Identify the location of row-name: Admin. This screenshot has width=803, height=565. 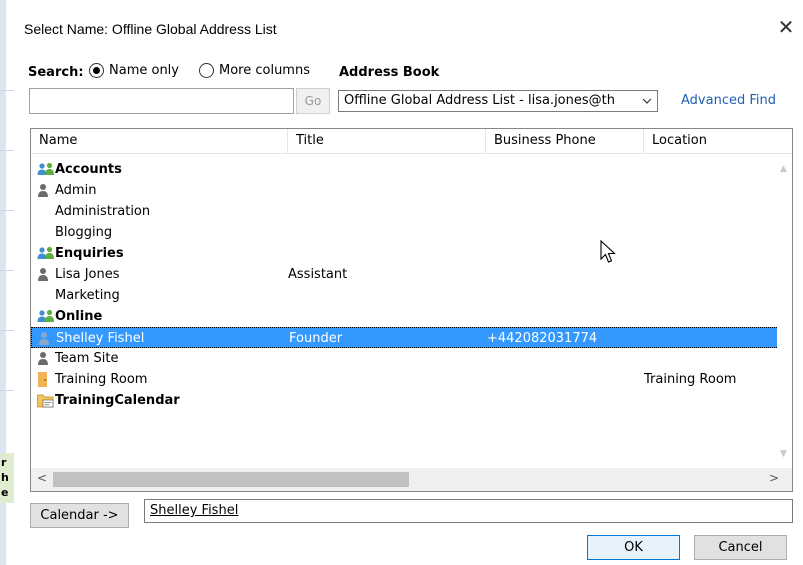
(76, 190).